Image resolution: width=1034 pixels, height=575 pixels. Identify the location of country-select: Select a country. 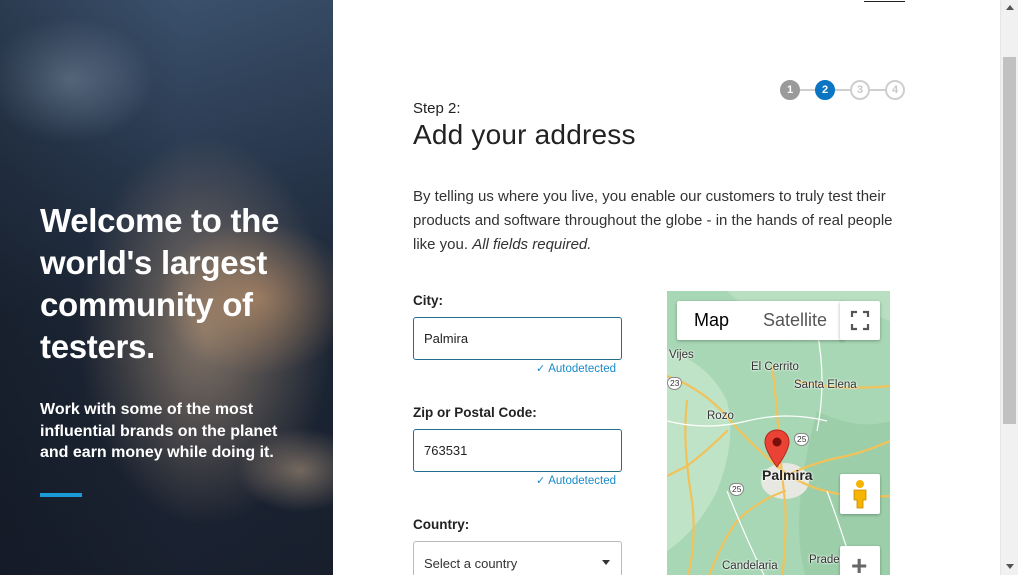
(517, 558).